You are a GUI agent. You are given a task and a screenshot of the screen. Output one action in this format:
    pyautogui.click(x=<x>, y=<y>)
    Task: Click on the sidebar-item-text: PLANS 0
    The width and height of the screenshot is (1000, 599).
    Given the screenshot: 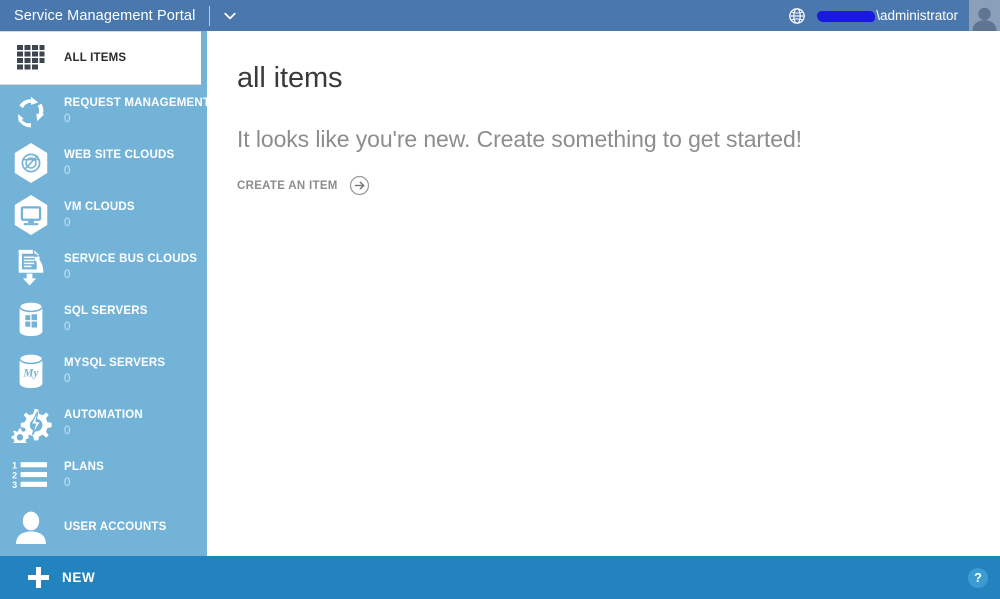 What is the action you would take?
    pyautogui.click(x=84, y=474)
    